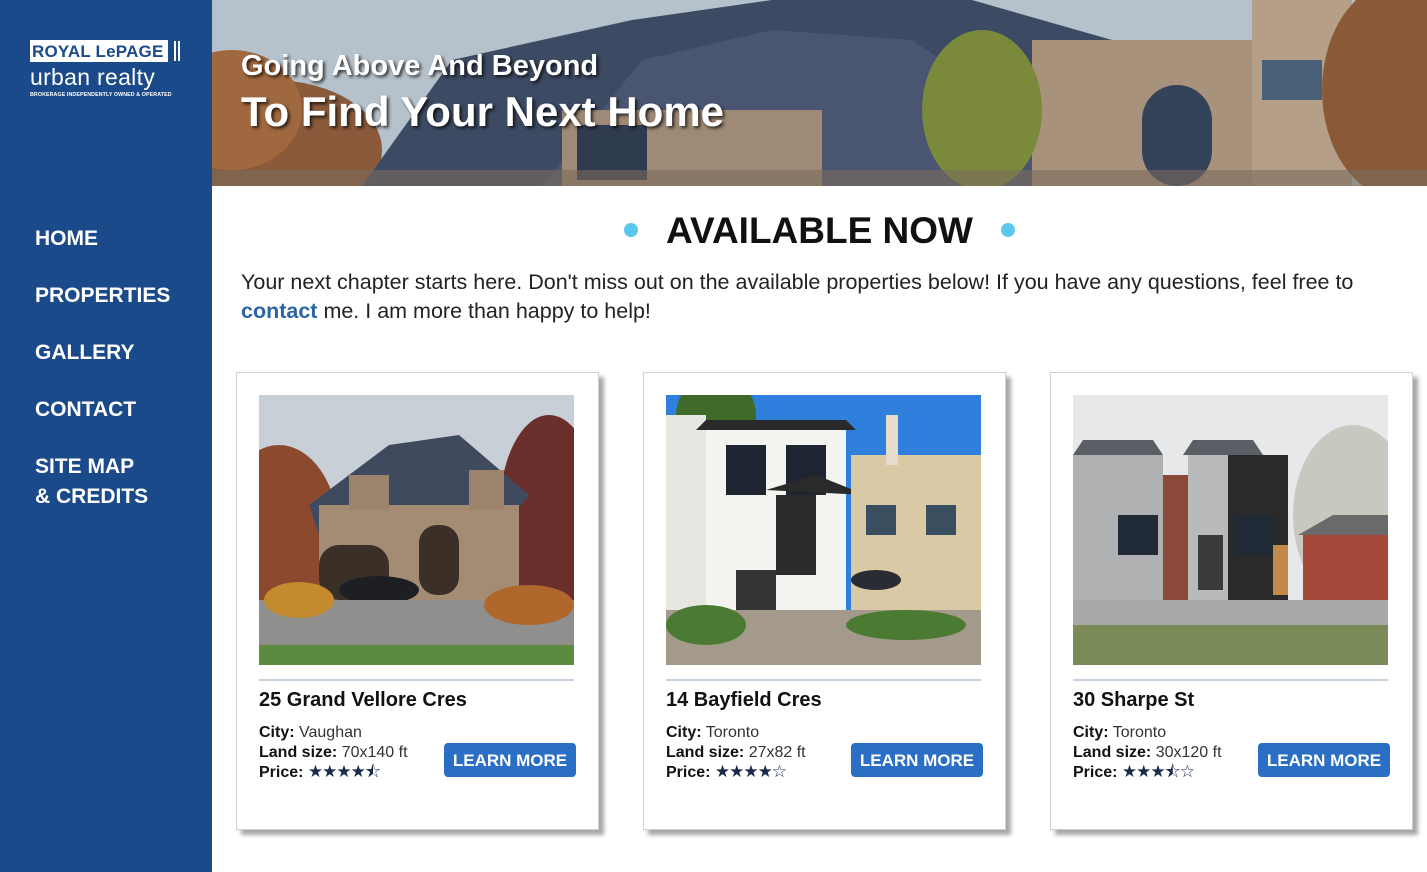  Describe the element at coordinates (1007, 230) in the screenshot. I see `right-dot-icon` at that location.